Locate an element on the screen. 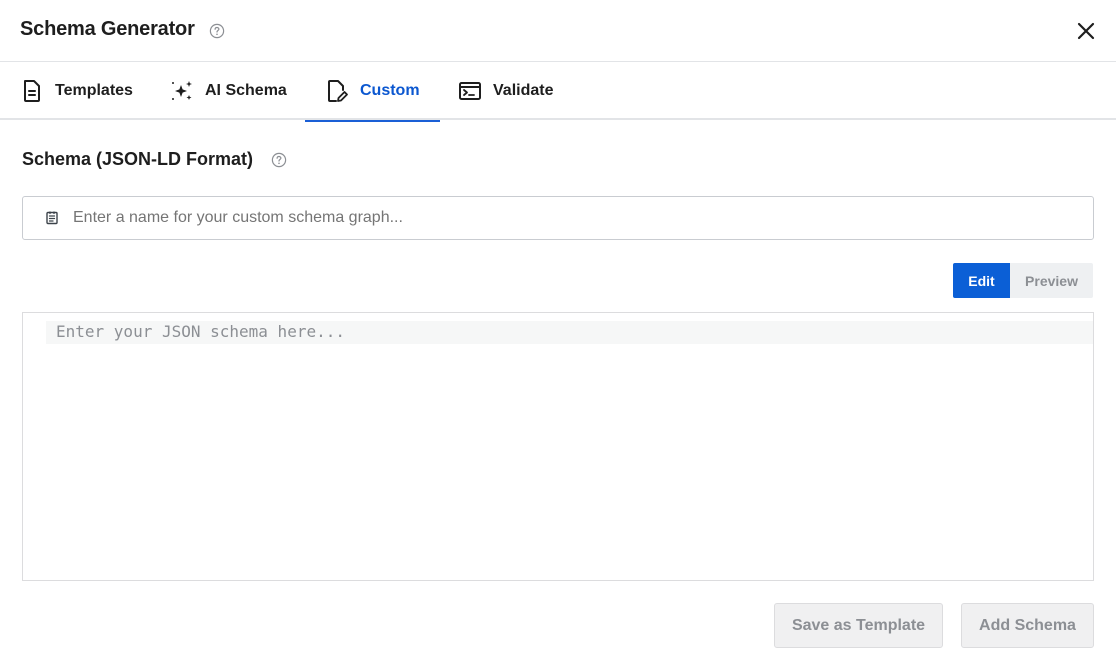 The height and width of the screenshot is (670, 1116). save-as-template-button: Save as Template is located at coordinates (858, 625).